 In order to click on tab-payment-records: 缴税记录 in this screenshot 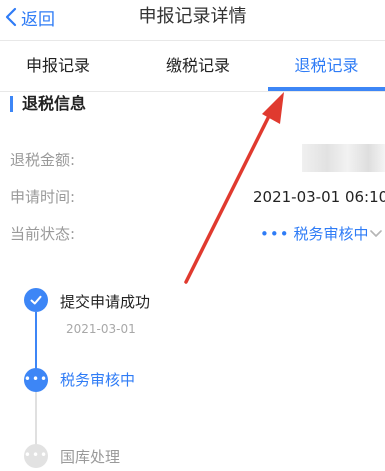, I will do `click(198, 66)`.